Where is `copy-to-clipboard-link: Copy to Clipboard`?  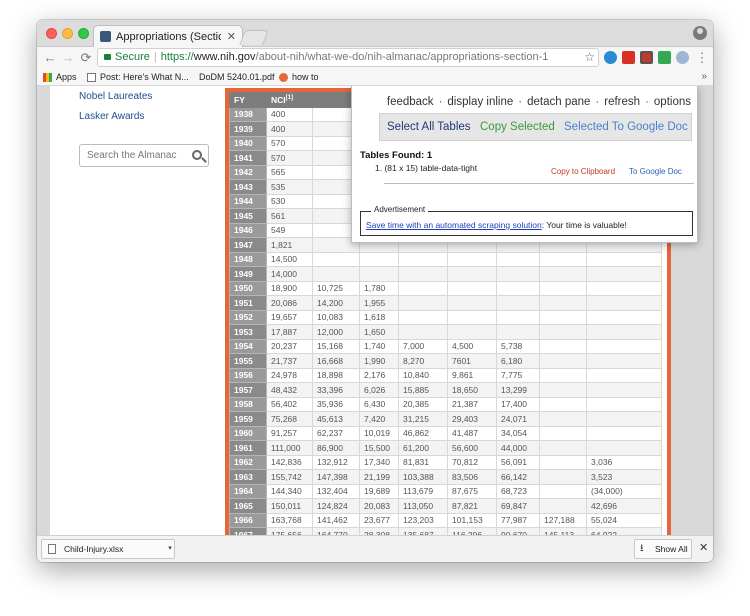
copy-to-clipboard-link: Copy to Clipboard is located at coordinates (583, 171).